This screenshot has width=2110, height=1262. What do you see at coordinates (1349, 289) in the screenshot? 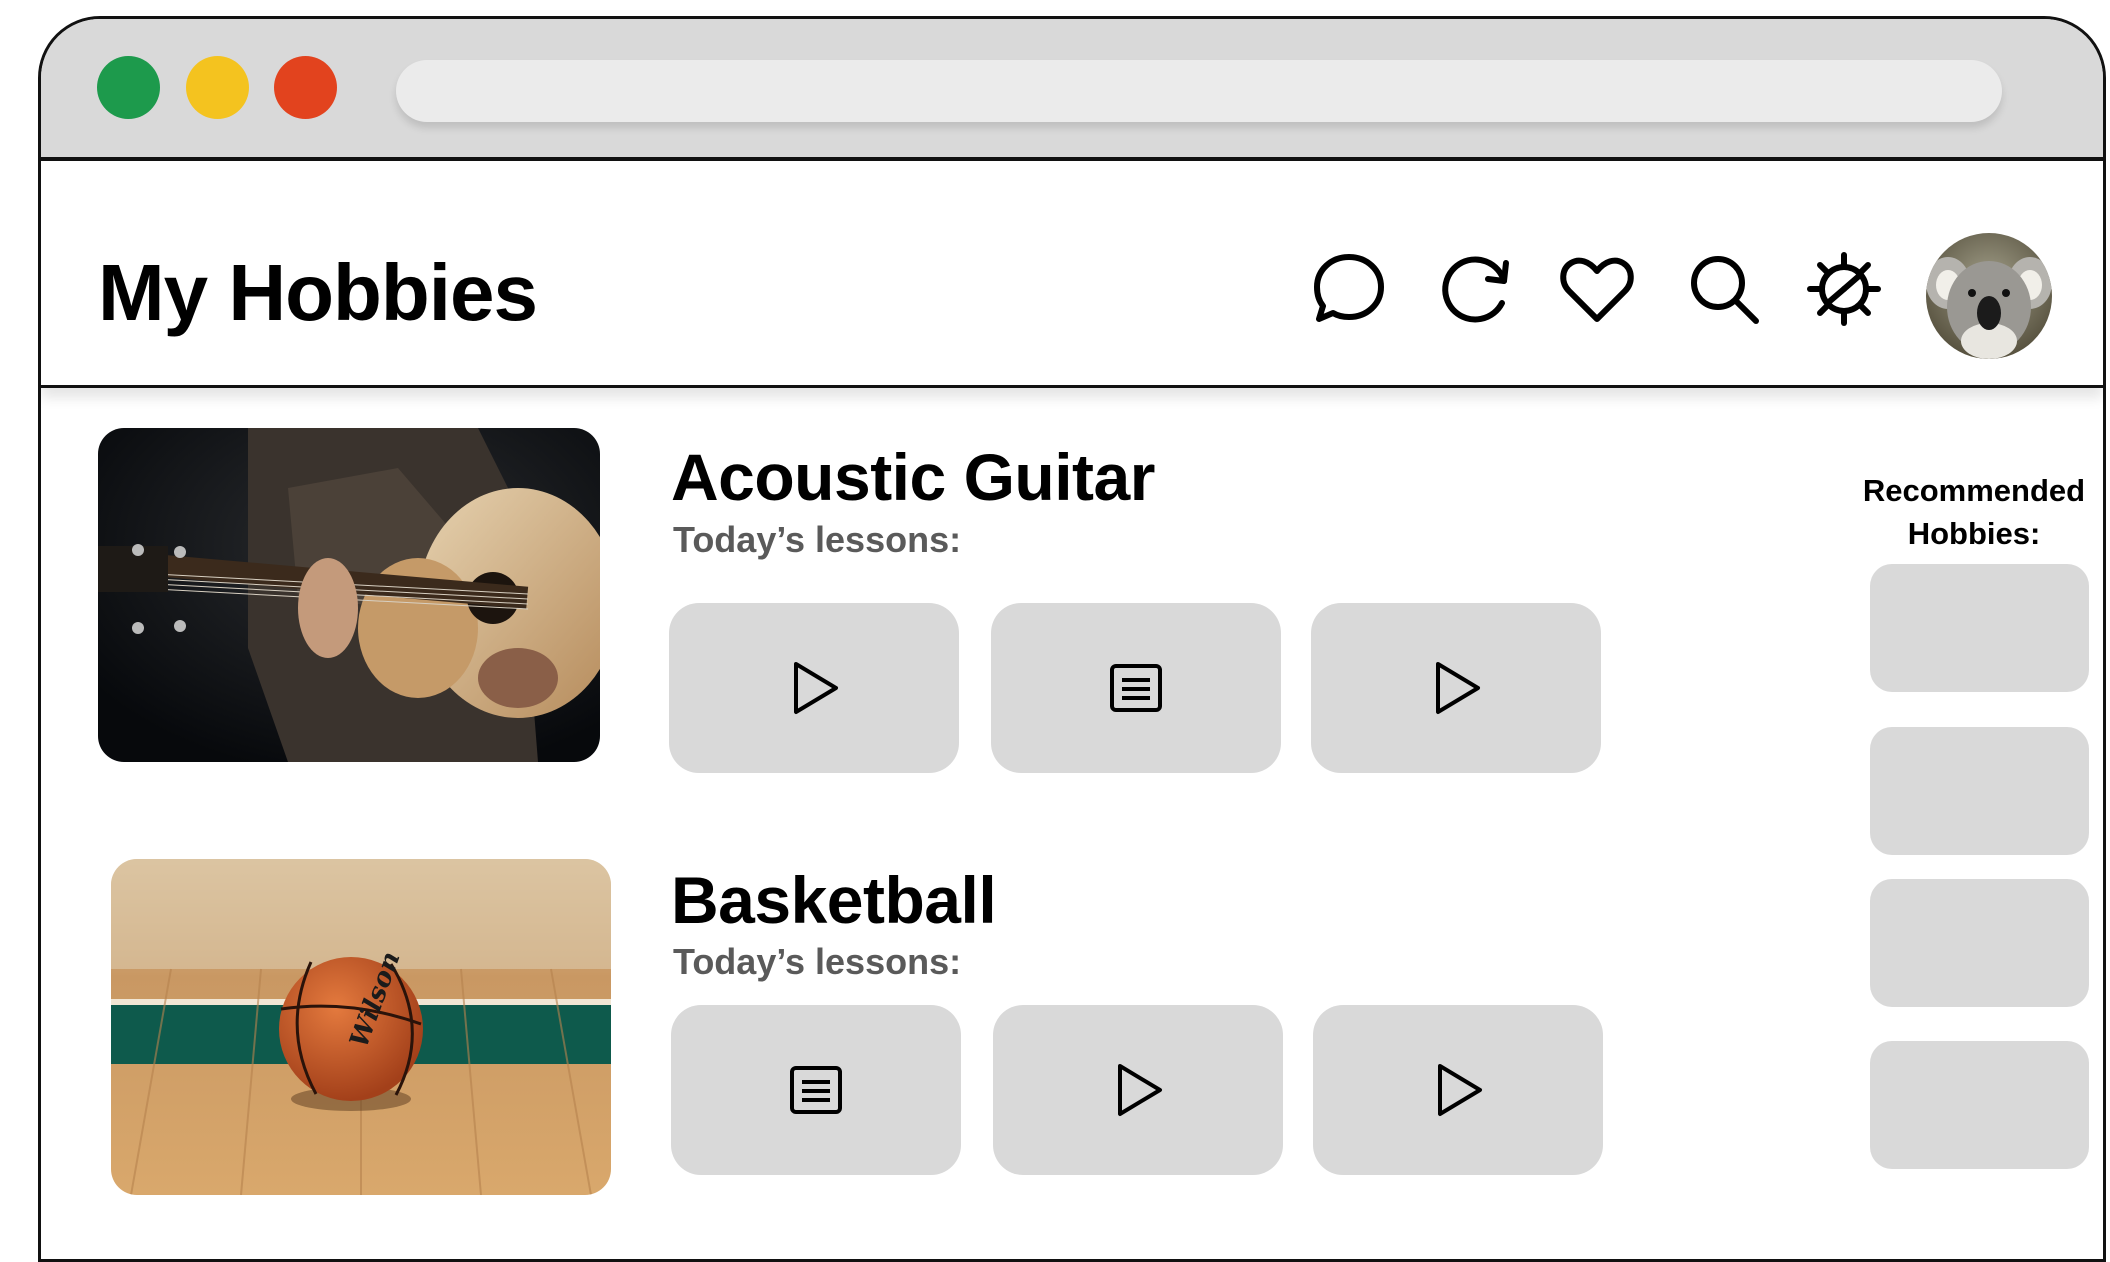
I see `chat-bubble-icon` at bounding box center [1349, 289].